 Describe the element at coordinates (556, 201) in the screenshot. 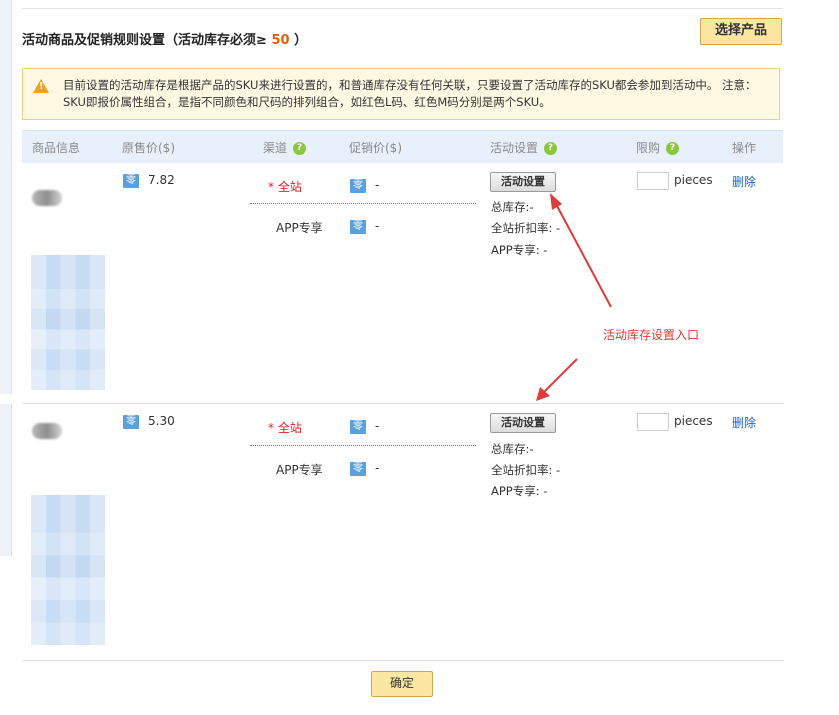

I see `arrow-head-icon` at that location.